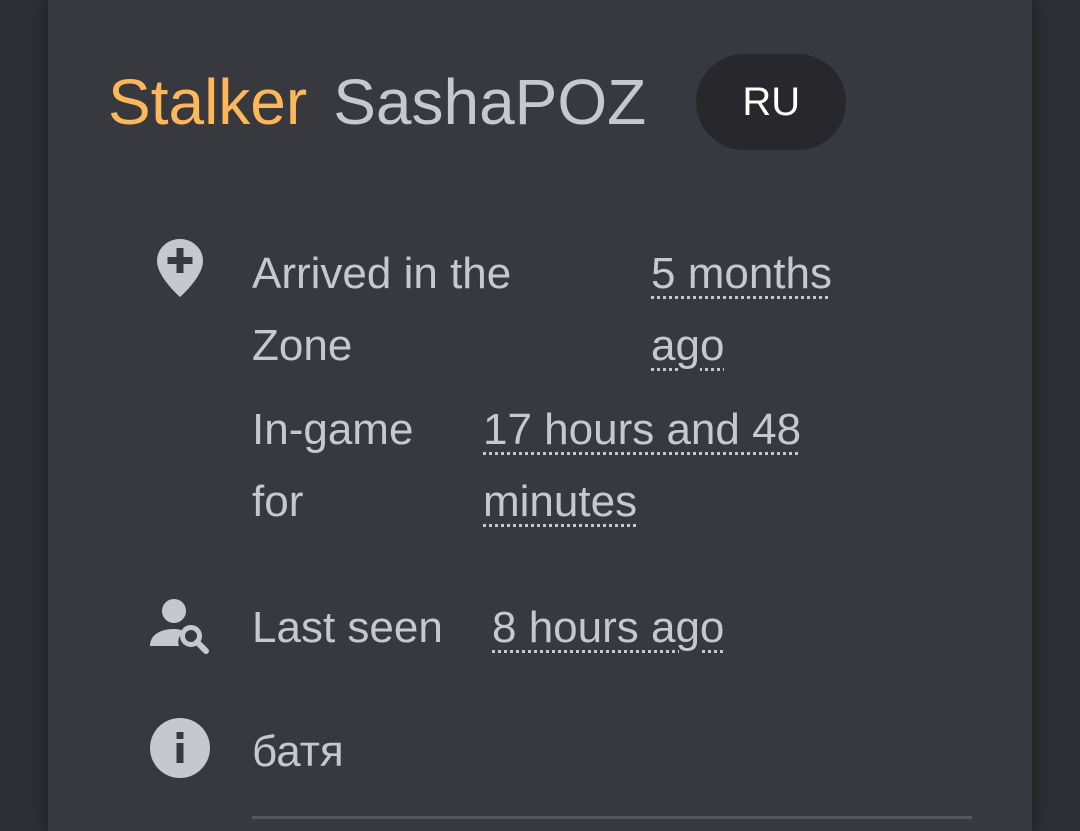 This screenshot has width=1080, height=831. Describe the element at coordinates (181, 628) in the screenshot. I see `account-search-icon` at that location.